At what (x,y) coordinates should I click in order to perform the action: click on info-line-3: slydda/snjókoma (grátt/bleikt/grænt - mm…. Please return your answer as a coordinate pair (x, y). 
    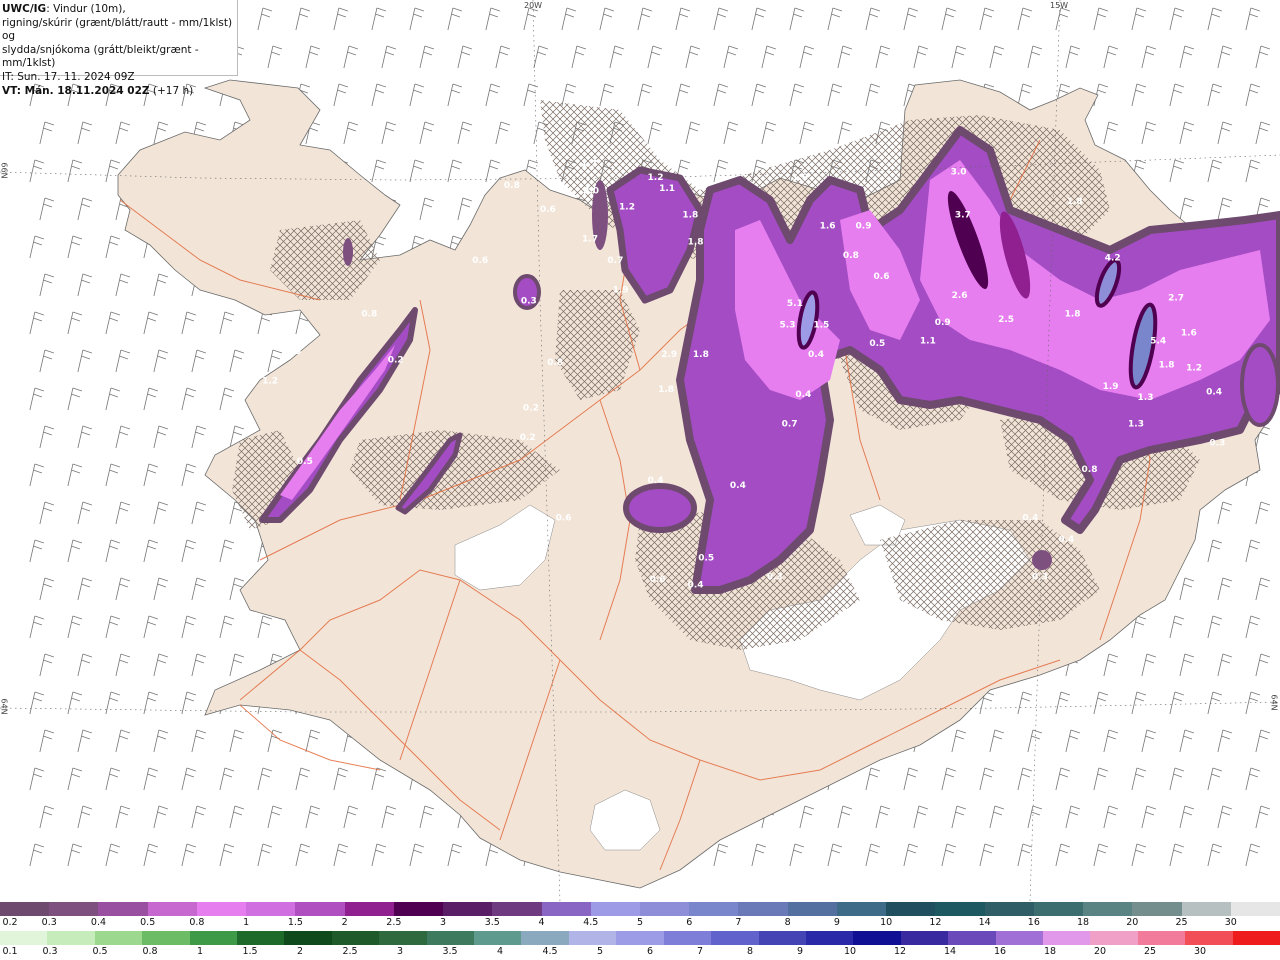
    Looking at the image, I should click on (100, 56).